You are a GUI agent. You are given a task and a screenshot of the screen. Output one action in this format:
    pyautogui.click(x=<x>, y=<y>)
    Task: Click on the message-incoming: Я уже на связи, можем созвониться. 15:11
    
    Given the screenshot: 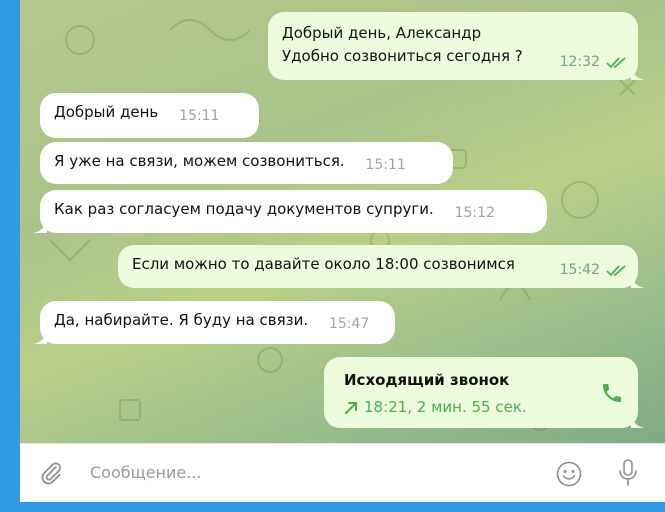 What is the action you would take?
    pyautogui.click(x=246, y=163)
    